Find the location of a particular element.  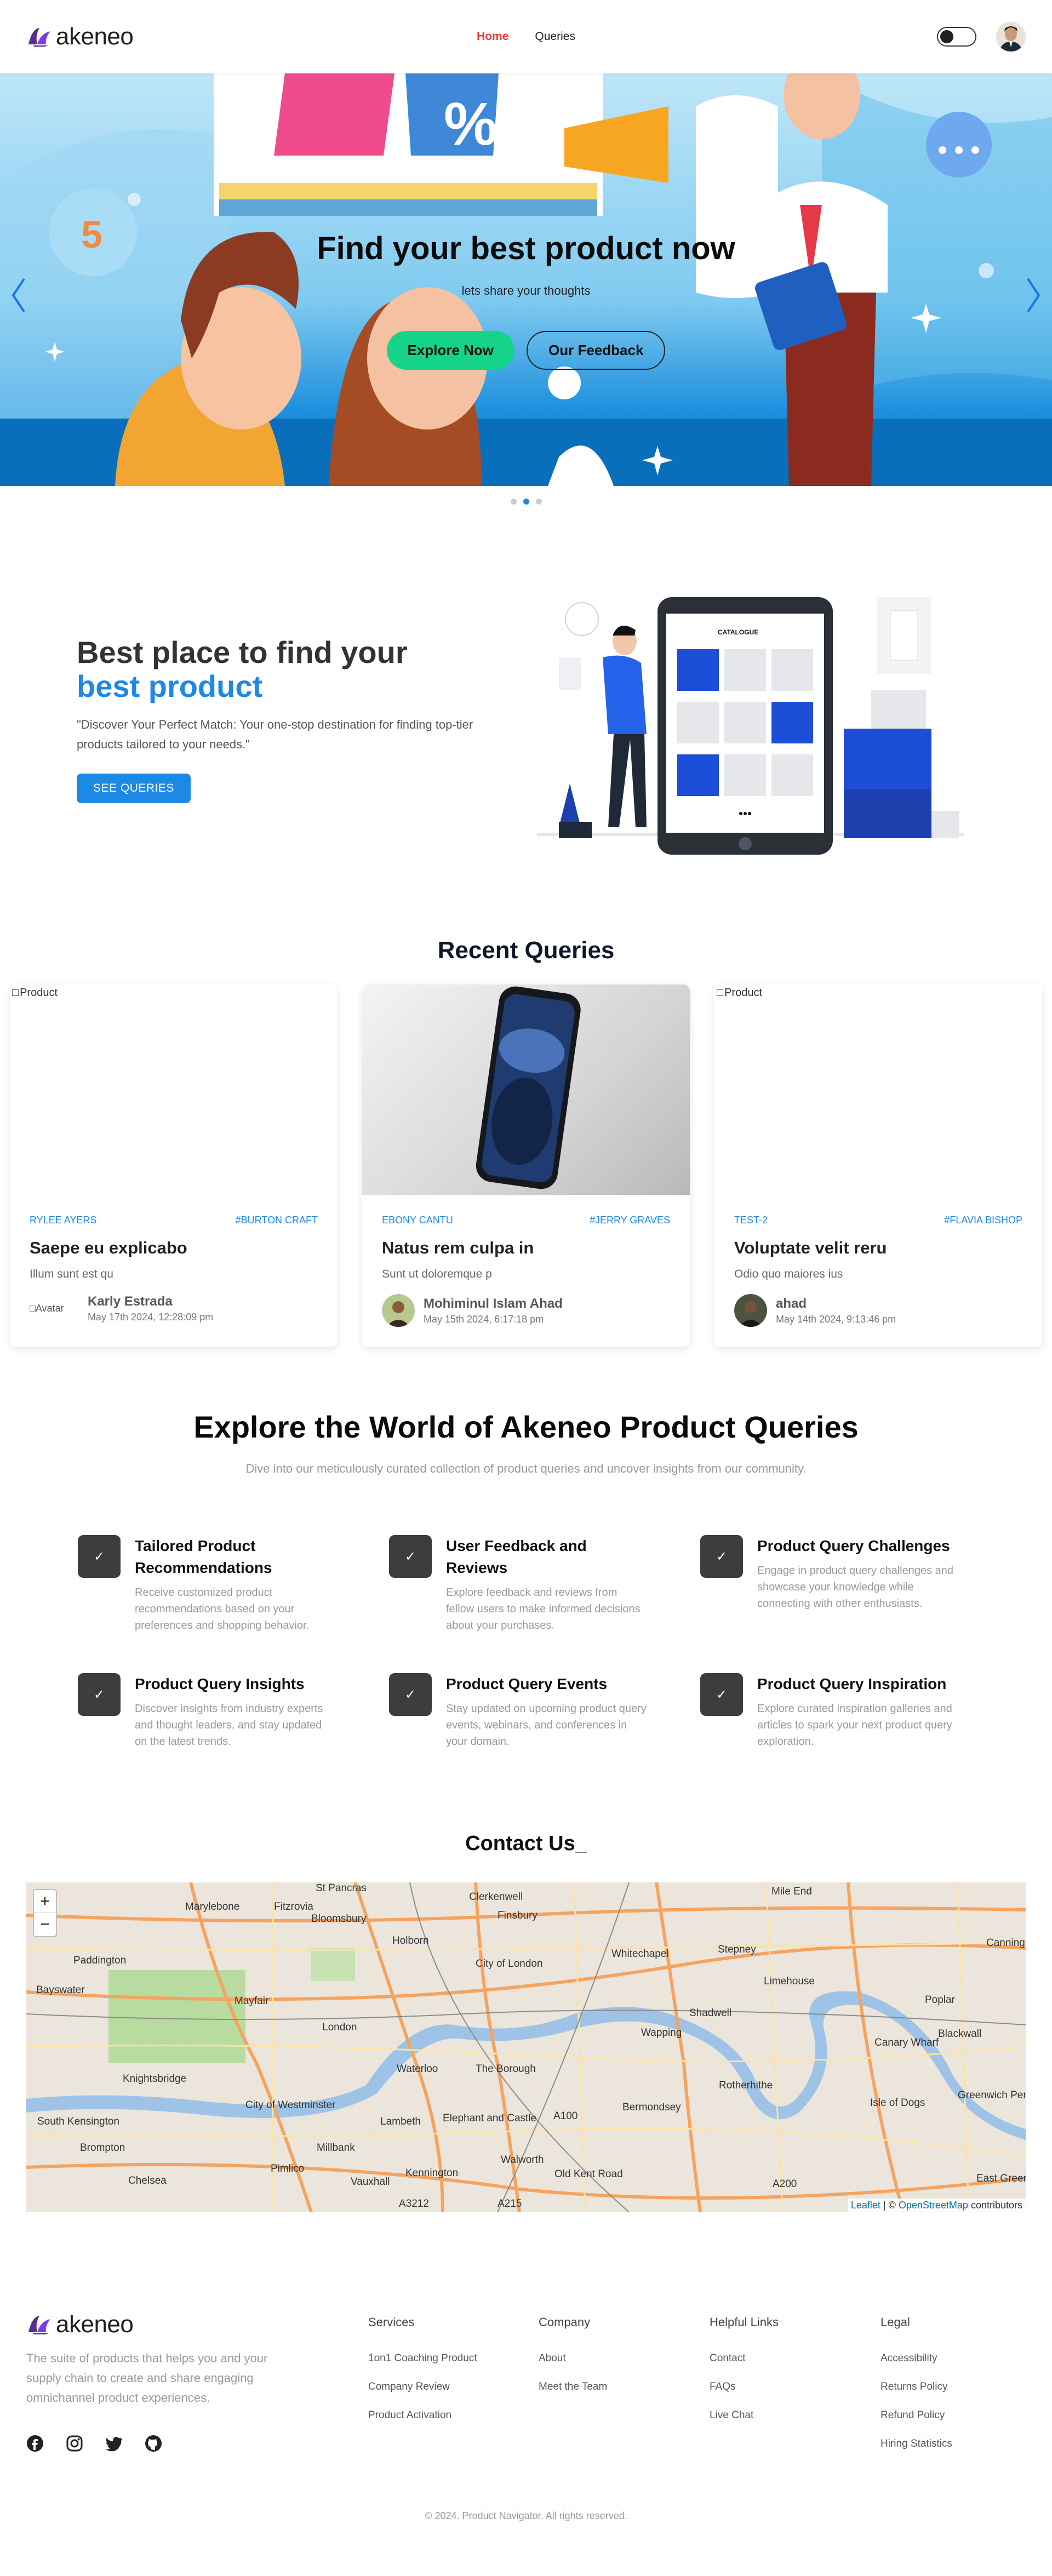

card-title: Natus rem culpa in is located at coordinates (526, 1248).